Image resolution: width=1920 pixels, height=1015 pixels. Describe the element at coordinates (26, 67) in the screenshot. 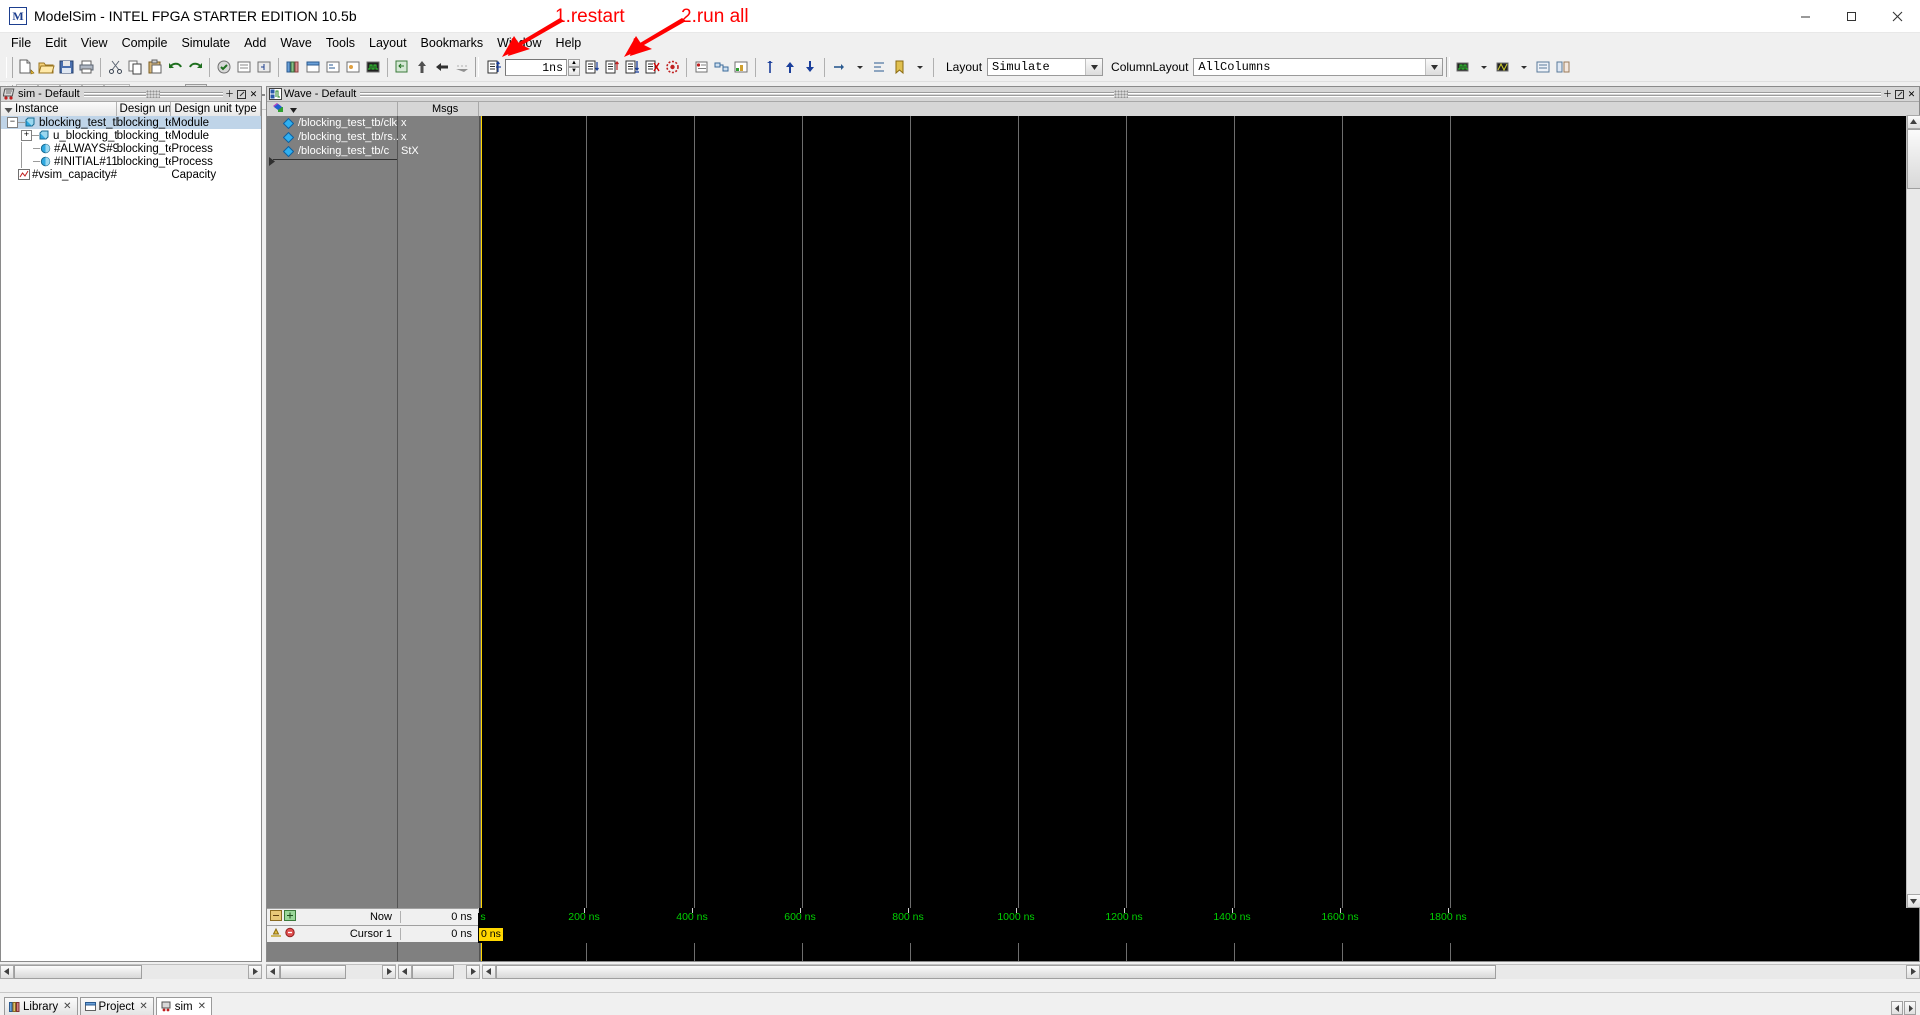

I see `new-file-icon` at that location.